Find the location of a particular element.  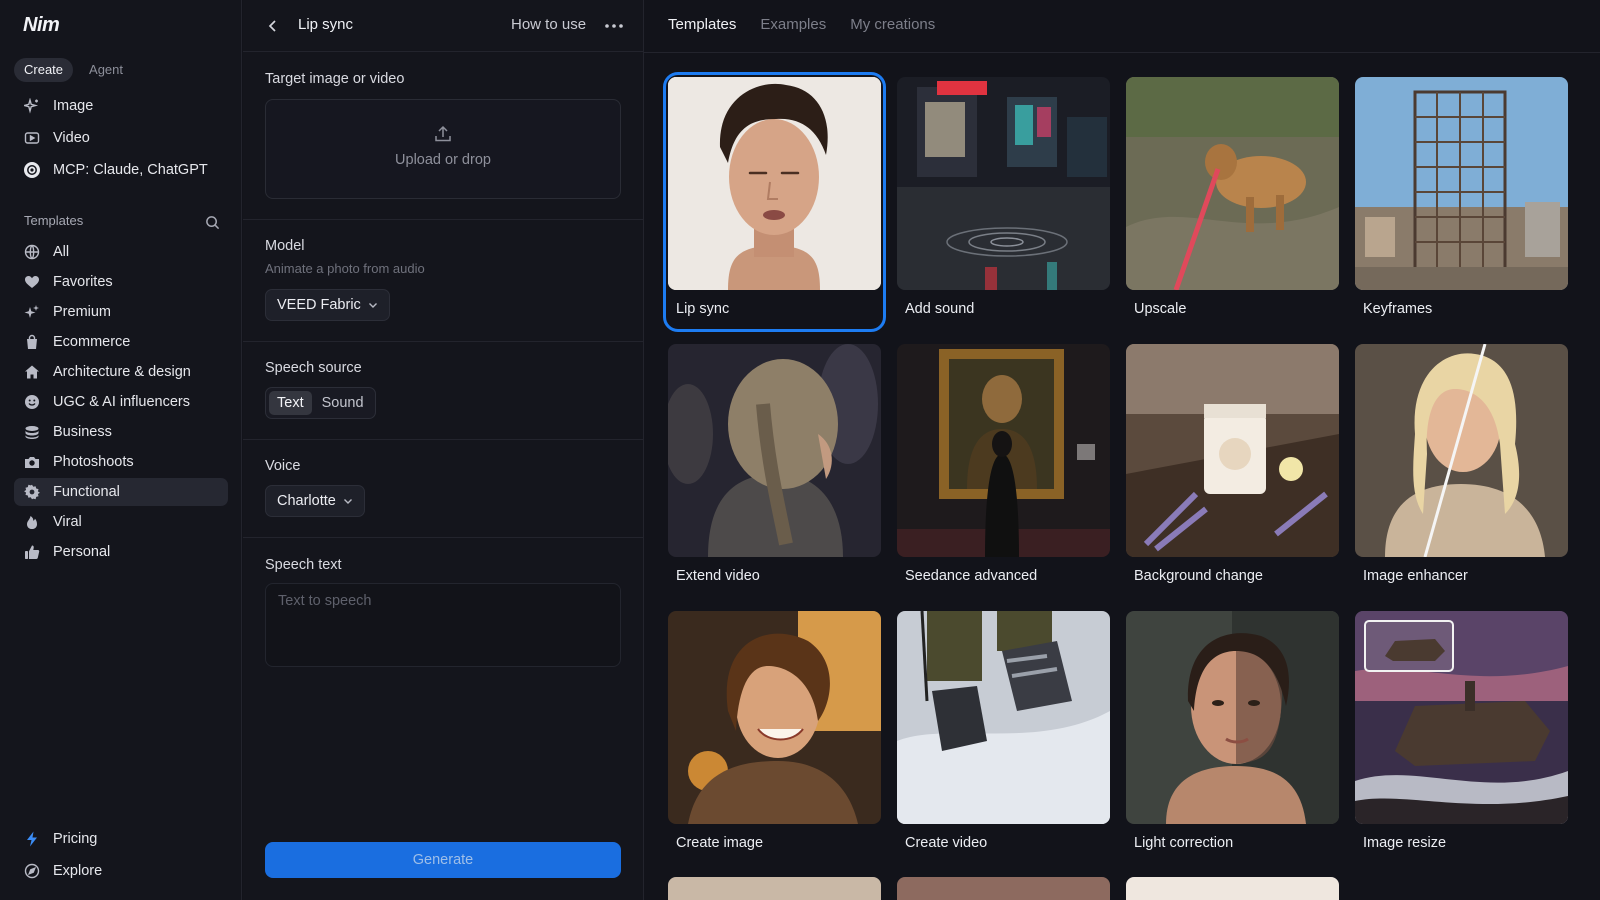

sidebar-item-label: Functional is located at coordinates (86, 492).